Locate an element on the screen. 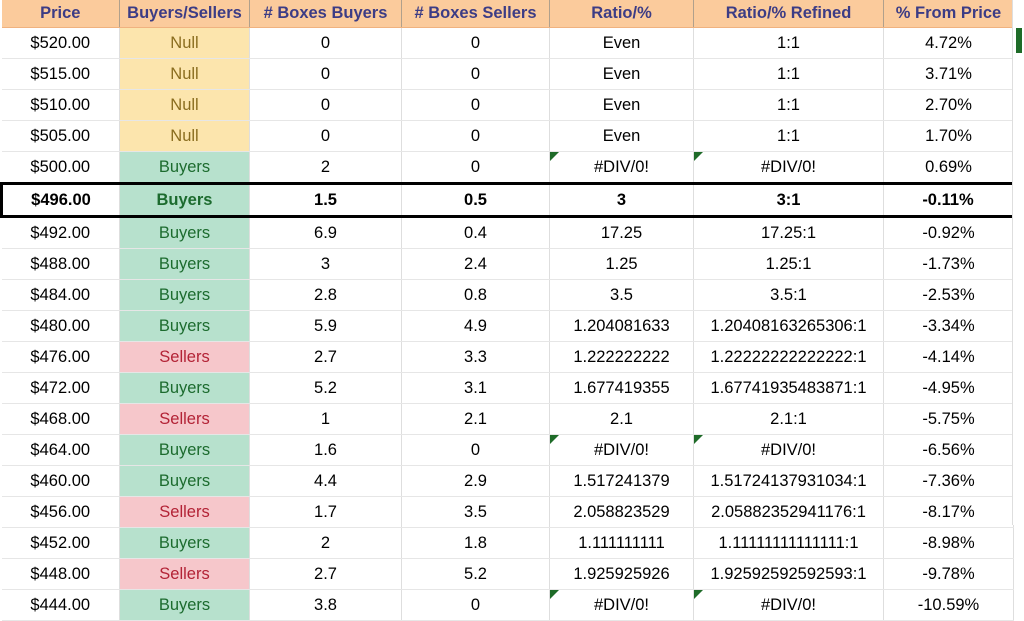  cell-boxes-sellers: 4.9 is located at coordinates (475, 326).